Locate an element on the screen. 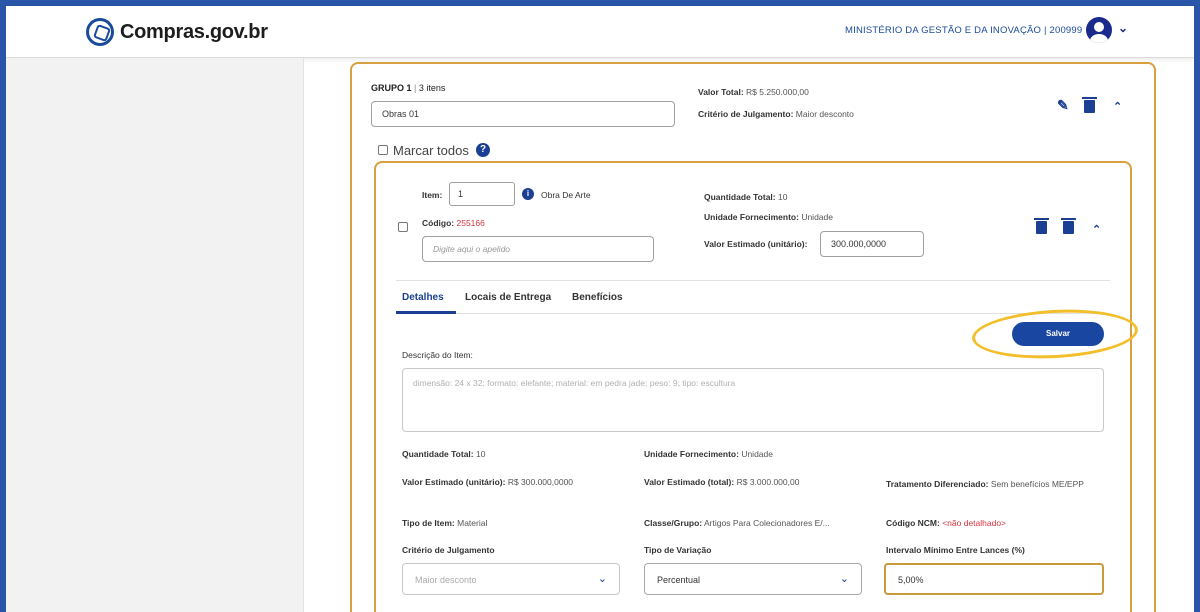 The height and width of the screenshot is (612, 1200). group-count: 3 itens is located at coordinates (432, 88).